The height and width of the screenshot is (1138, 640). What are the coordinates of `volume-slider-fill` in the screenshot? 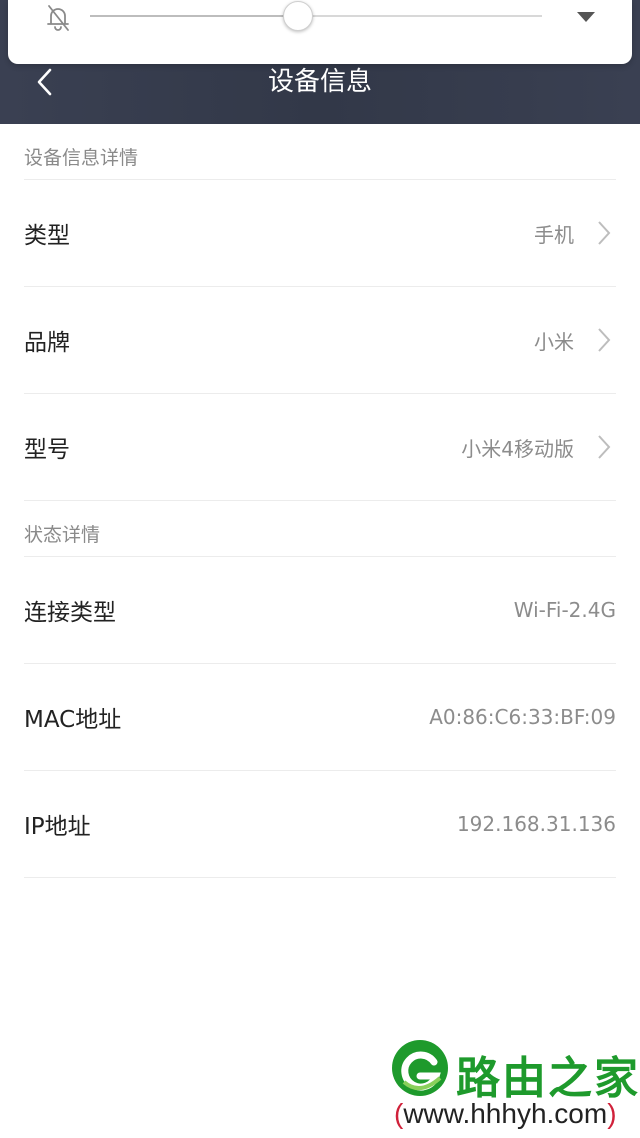 It's located at (194, 16).